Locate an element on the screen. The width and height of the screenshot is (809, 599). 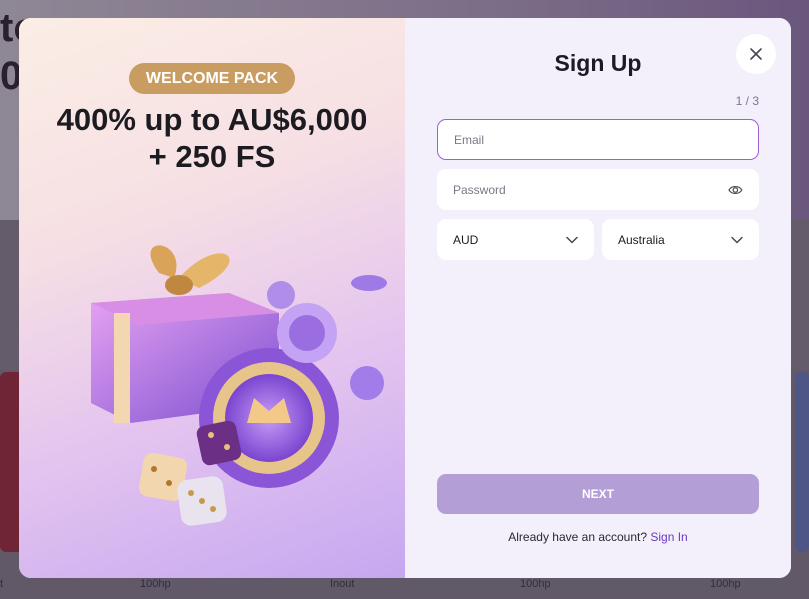
currency-select: AUD is located at coordinates (515, 239).